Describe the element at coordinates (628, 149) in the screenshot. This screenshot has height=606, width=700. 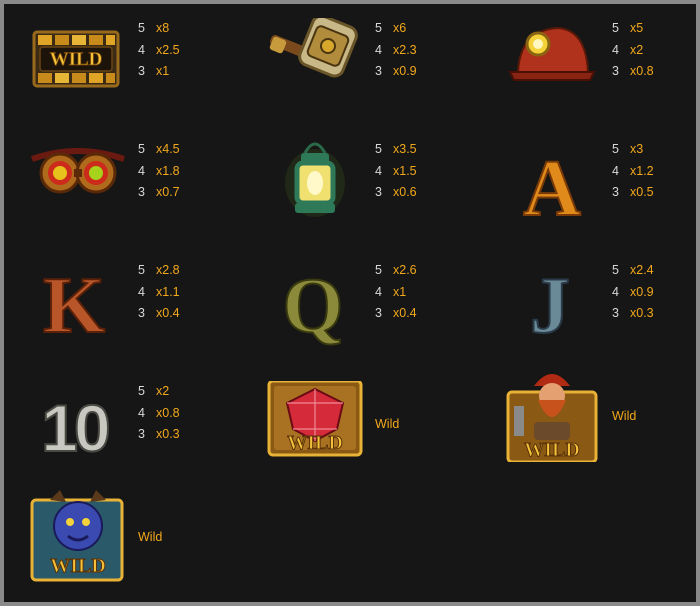
I see `pay-row: 5 x3` at that location.